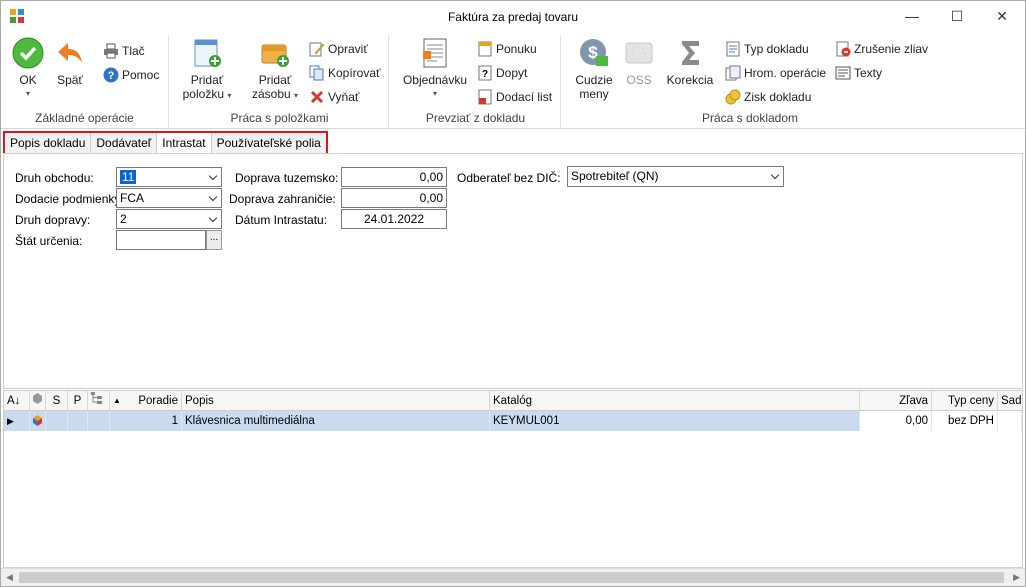  I want to click on printer-icon, so click(111, 51).